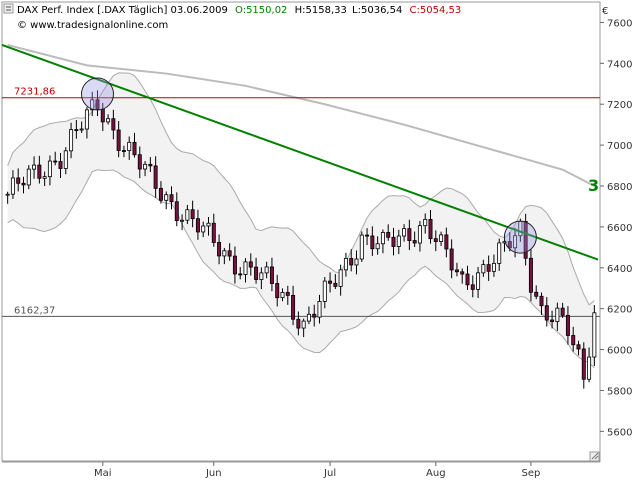 This screenshot has width=640, height=480. I want to click on currency-symbol: €, so click(605, 11).